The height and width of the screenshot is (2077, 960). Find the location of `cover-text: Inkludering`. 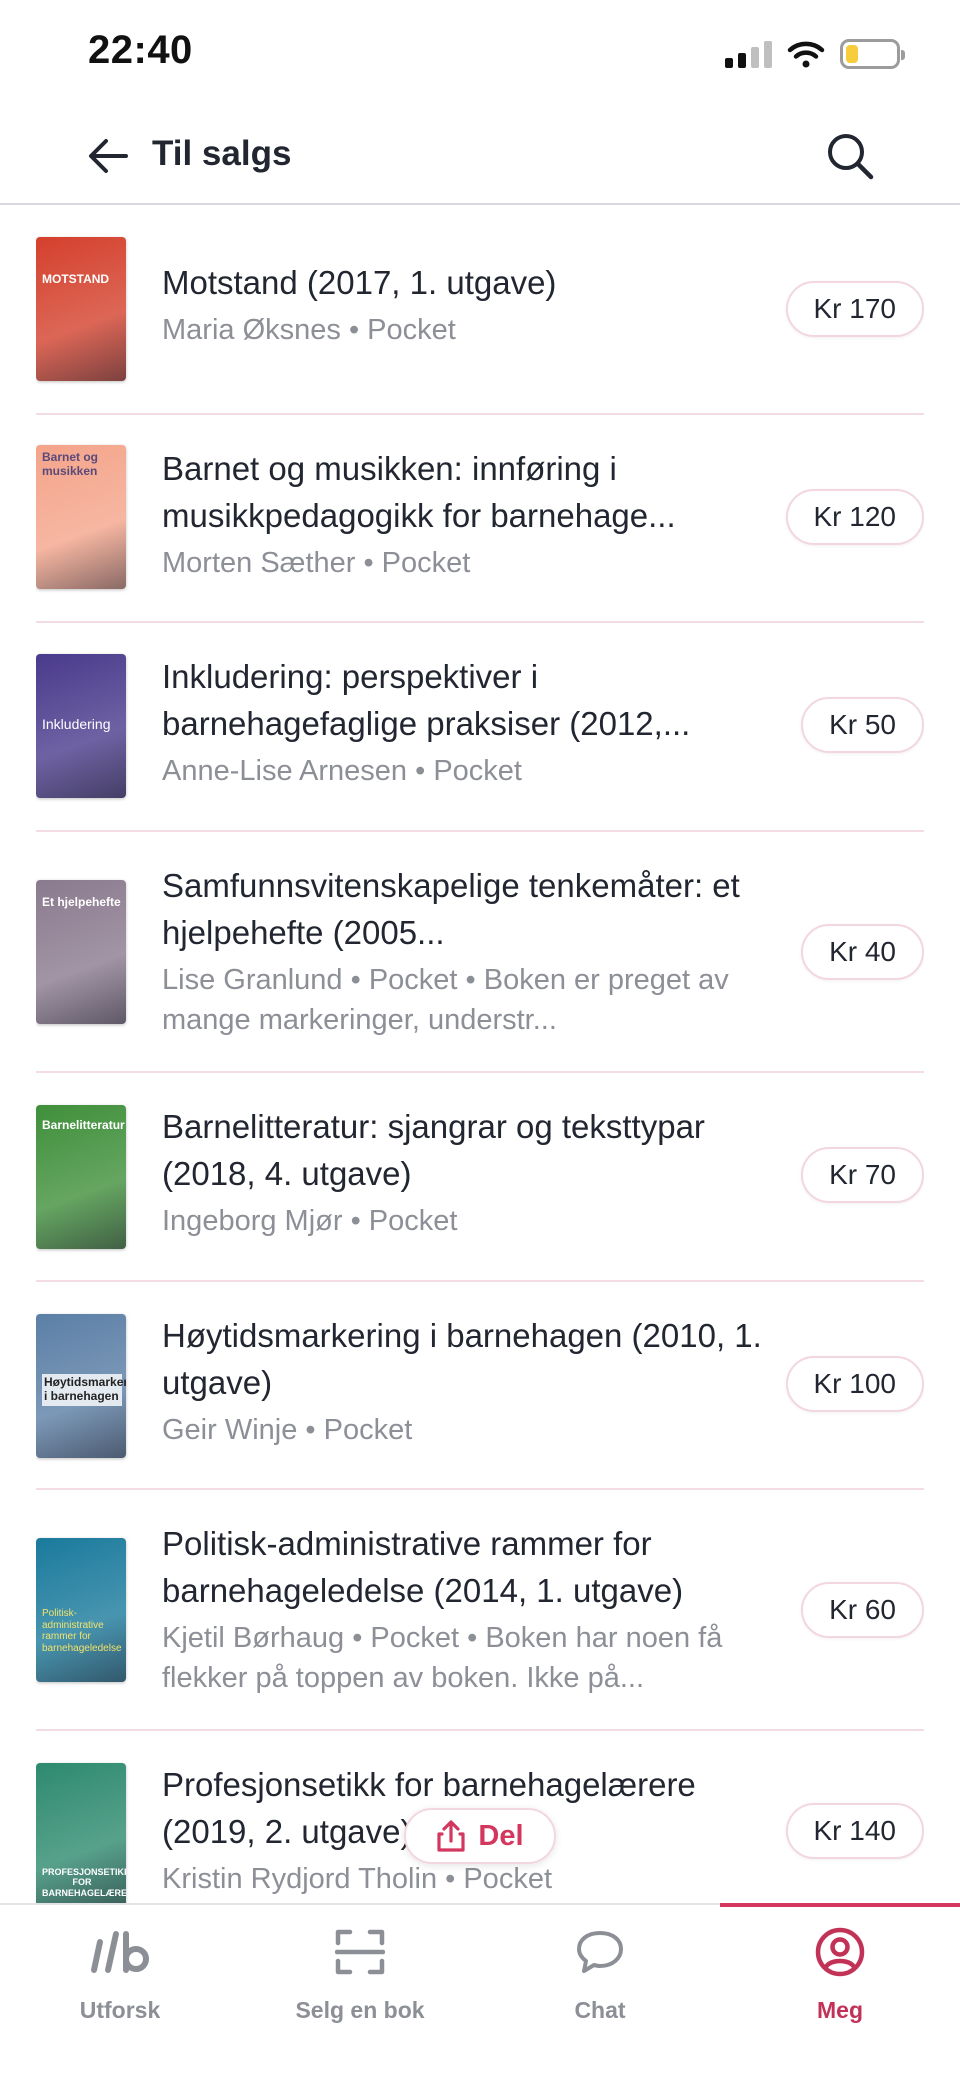

cover-text: Inkludering is located at coordinates (76, 724).